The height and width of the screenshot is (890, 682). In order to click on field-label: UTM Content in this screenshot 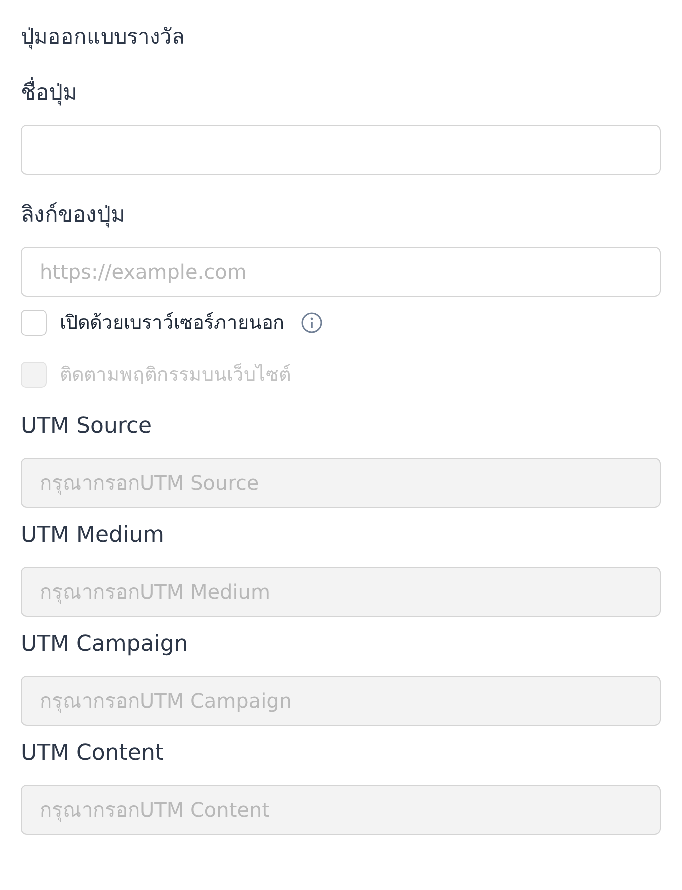, I will do `click(93, 754)`.